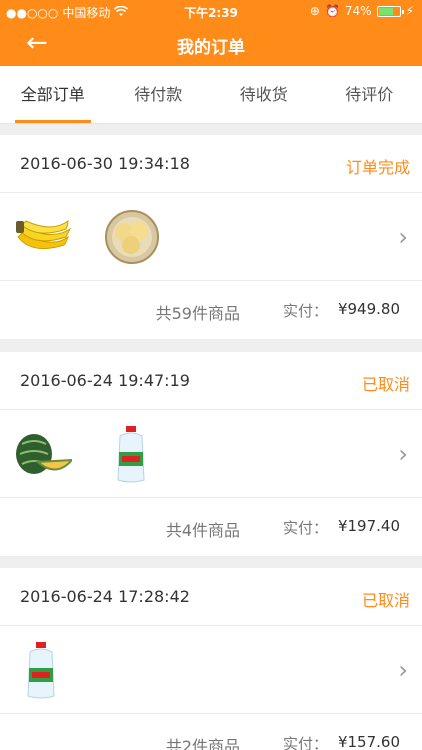 The image size is (422, 750). I want to click on order-header: 2016-06-24 17:28:42 已取消, so click(211, 597).